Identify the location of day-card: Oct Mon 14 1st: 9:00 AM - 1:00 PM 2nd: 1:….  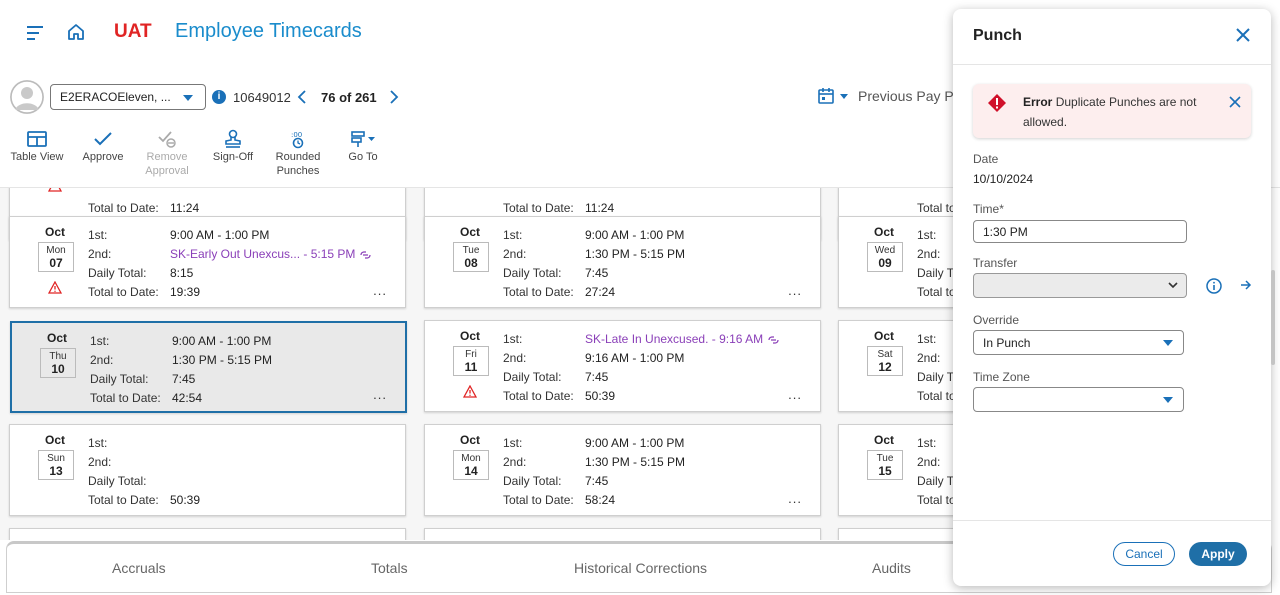
(622, 470).